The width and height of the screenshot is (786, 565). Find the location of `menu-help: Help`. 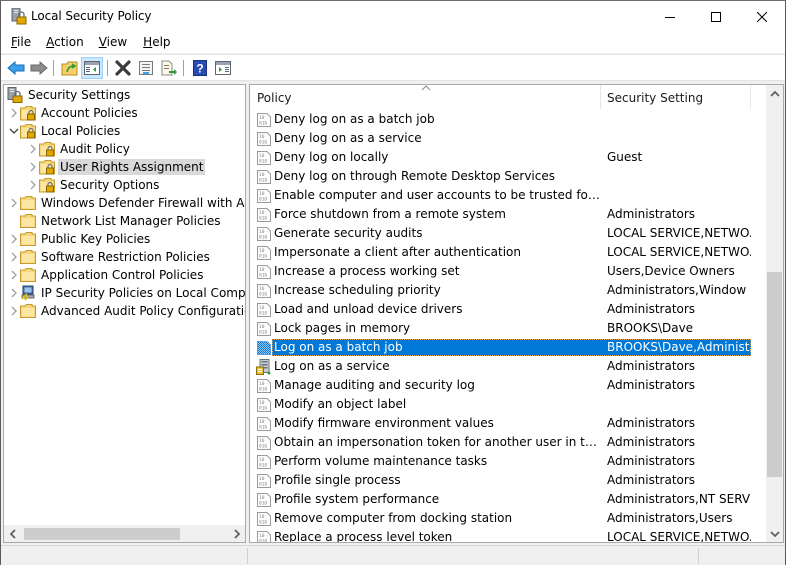

menu-help: Help is located at coordinates (156, 42).